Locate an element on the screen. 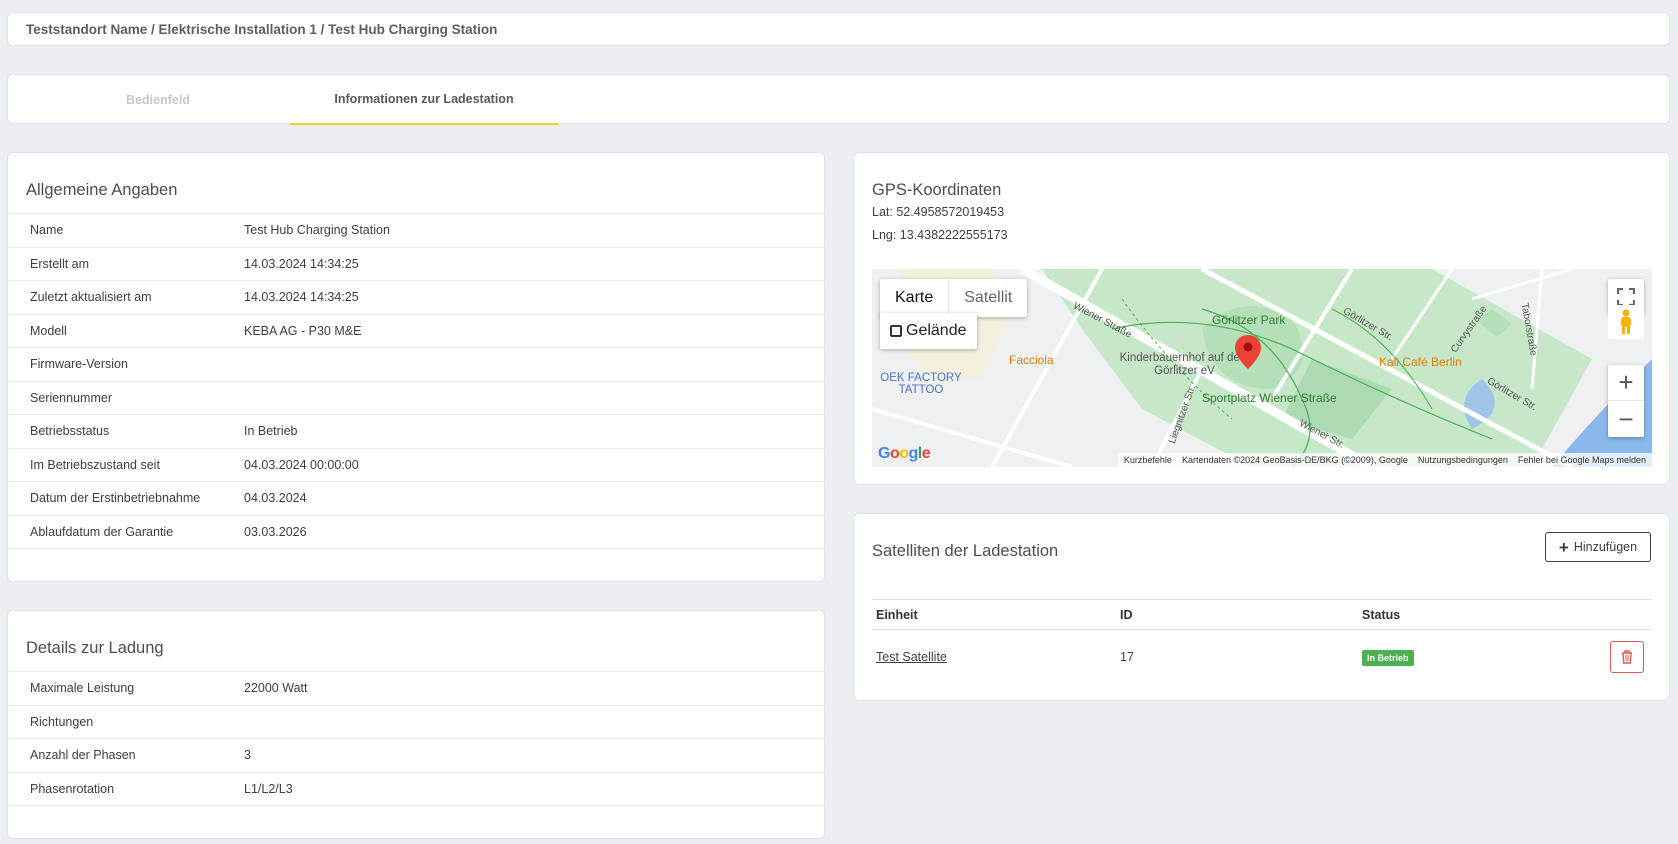 Image resolution: width=1678 pixels, height=844 pixels. column-header: Einheit is located at coordinates (994, 614).